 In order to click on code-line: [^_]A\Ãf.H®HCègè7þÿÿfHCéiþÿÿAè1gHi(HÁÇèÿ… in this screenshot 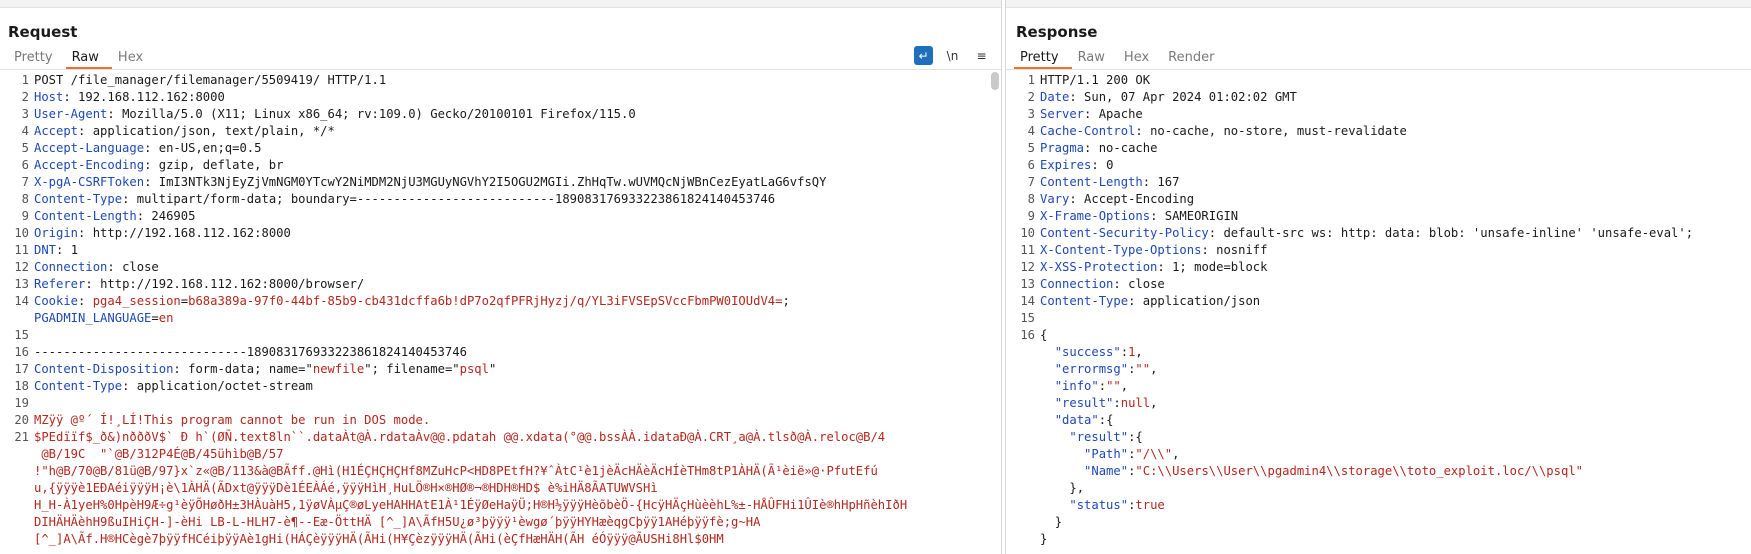, I will do `click(500, 539)`.